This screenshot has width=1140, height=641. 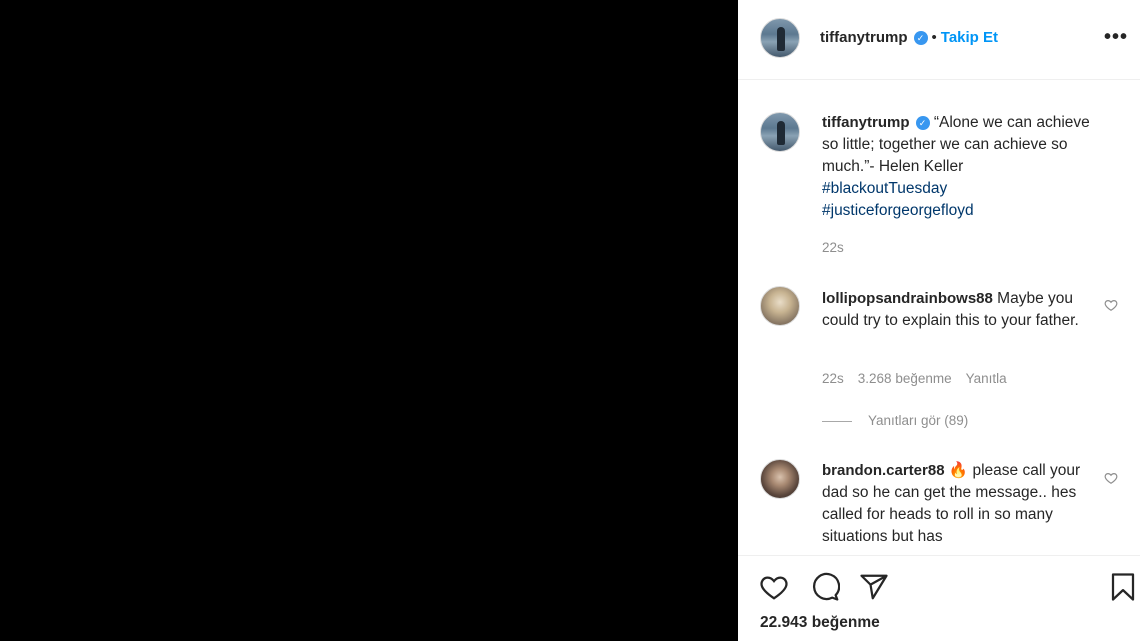 I want to click on commenter-username: brandon.carter88, so click(x=883, y=470).